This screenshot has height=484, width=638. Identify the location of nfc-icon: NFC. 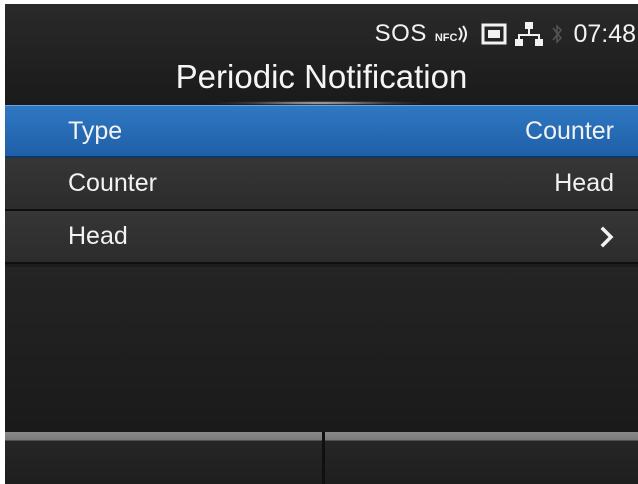
(453, 34).